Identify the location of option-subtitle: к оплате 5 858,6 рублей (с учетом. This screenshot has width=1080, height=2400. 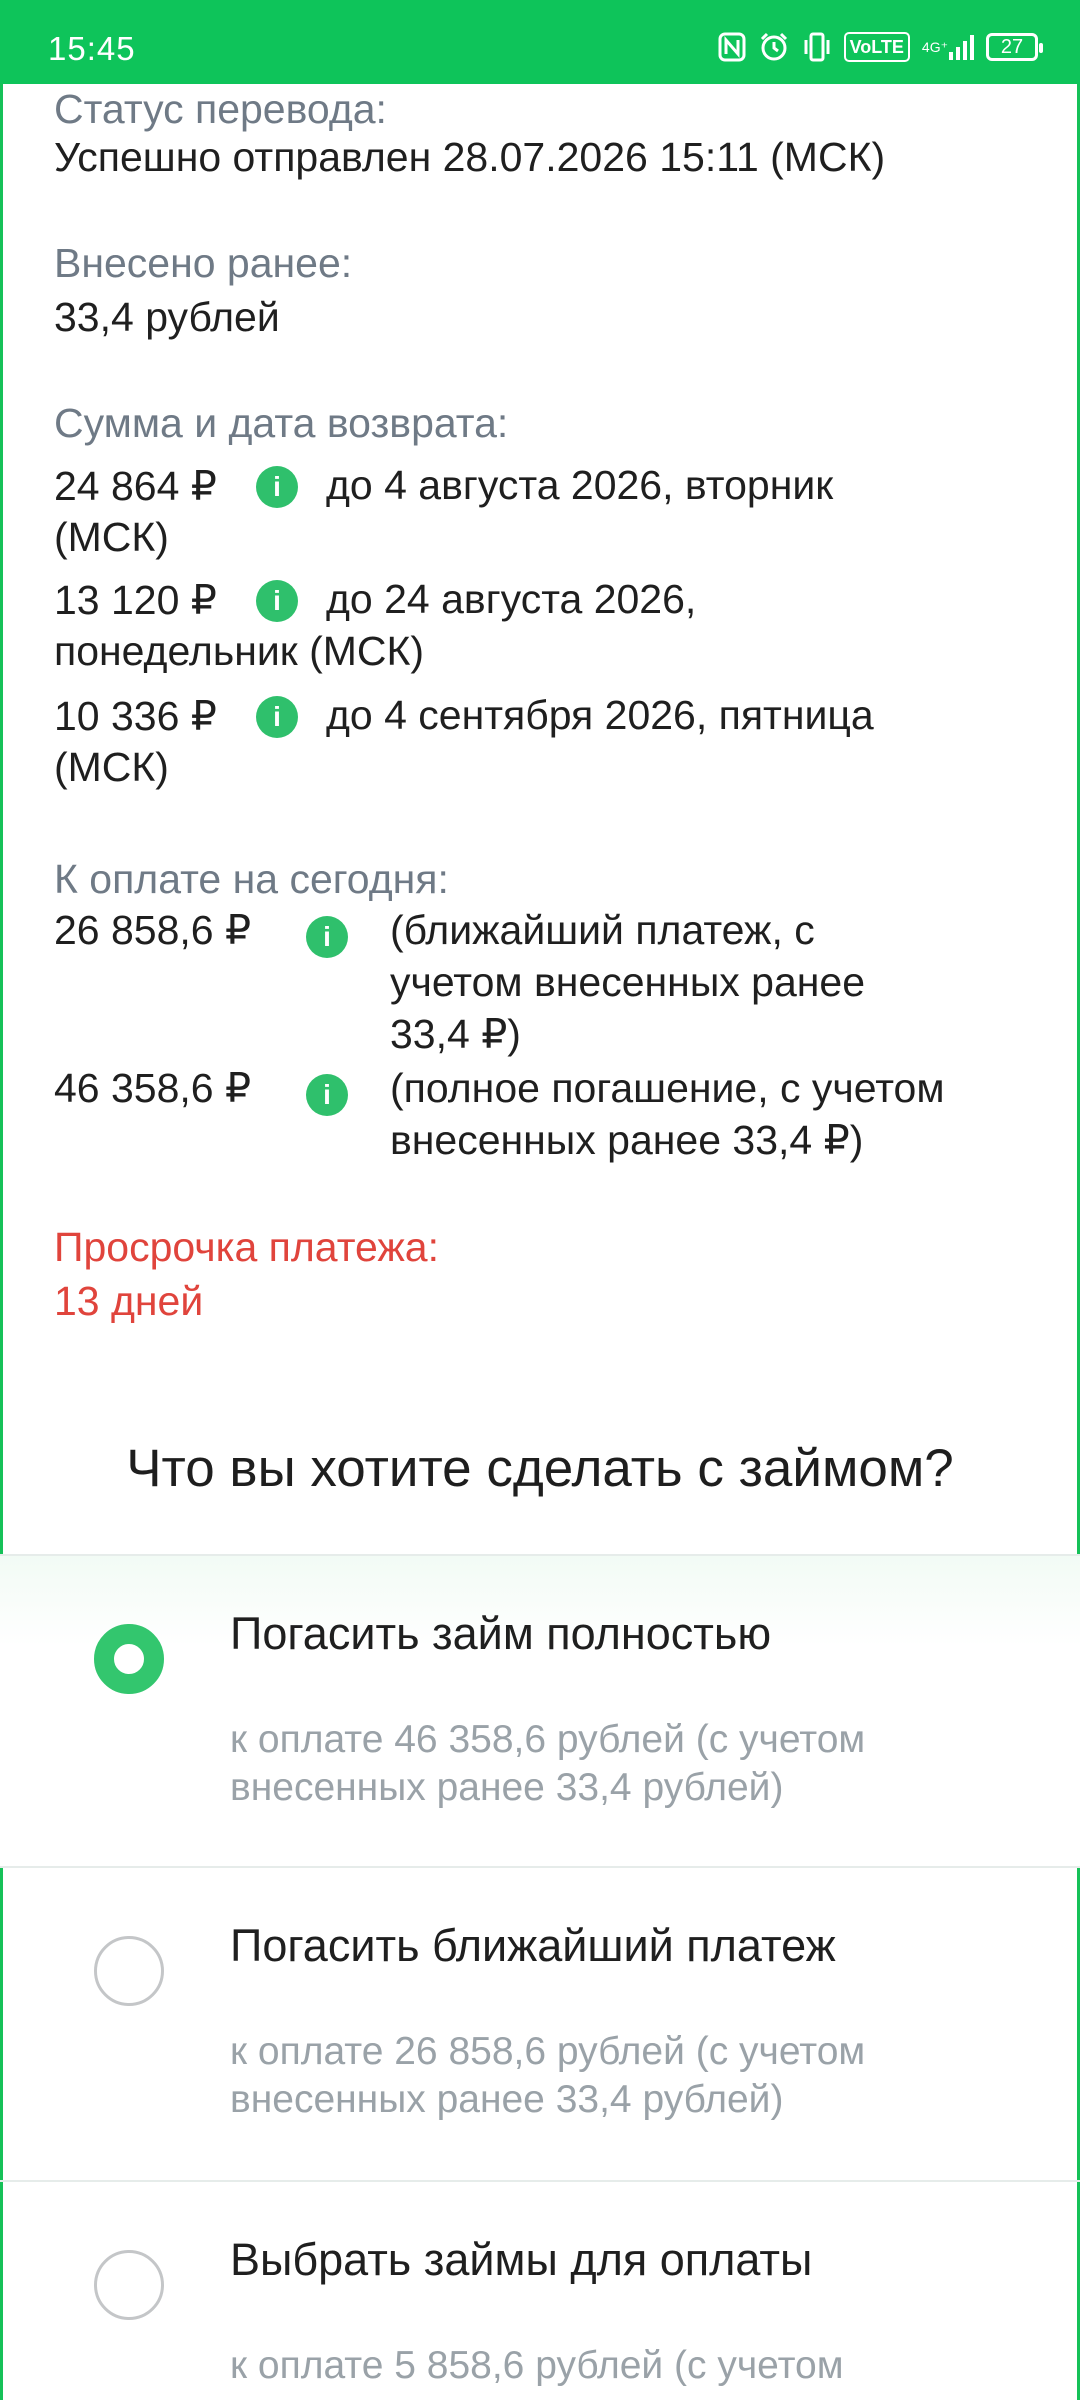
(610, 2366).